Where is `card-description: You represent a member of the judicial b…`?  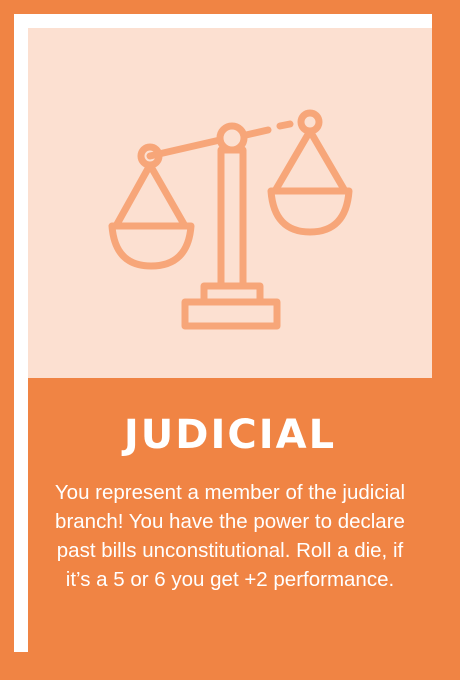 card-description: You represent a member of the judicial b… is located at coordinates (230, 536).